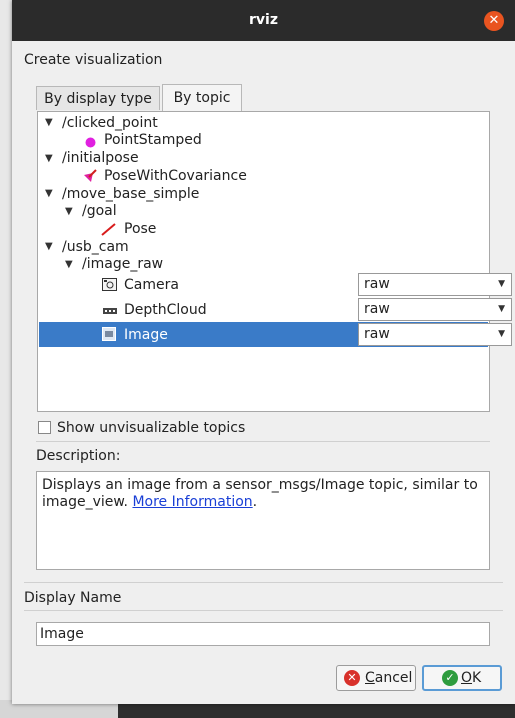 The width and height of the screenshot is (515, 718). I want to click on description-label: Description:, so click(78, 456).